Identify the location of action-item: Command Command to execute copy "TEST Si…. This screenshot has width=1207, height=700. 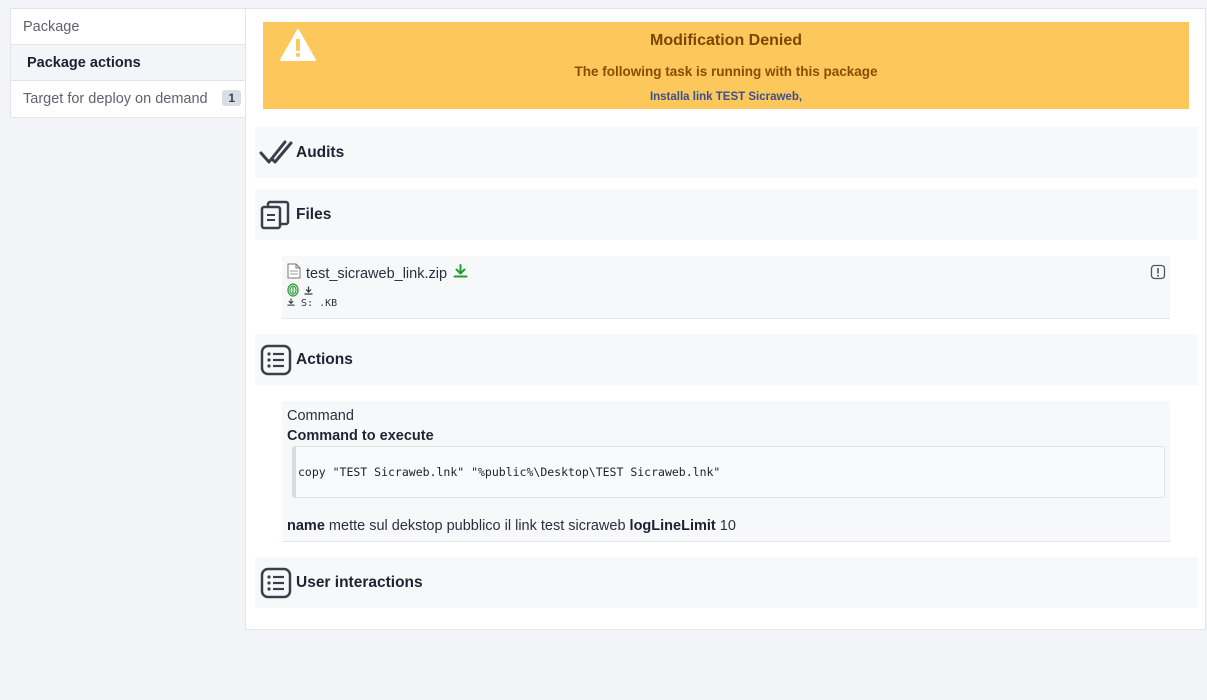
(726, 471).